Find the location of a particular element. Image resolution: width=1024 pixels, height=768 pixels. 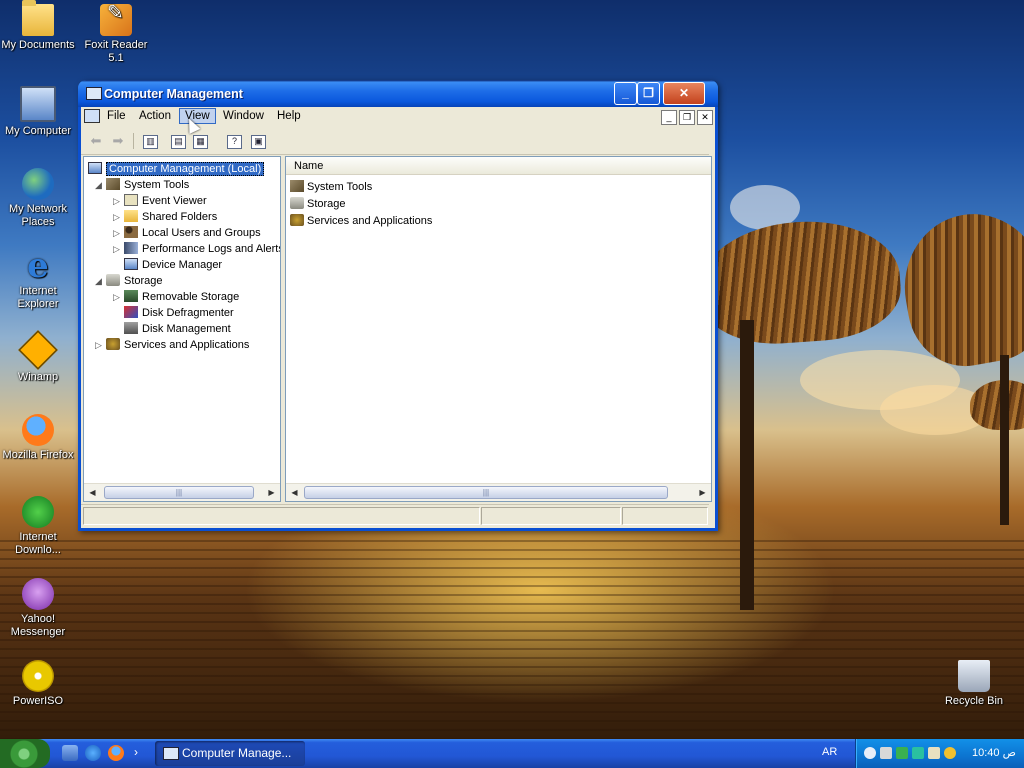

tree-item-removable-storage: ▷ Removable Storage is located at coordinates (175, 297).